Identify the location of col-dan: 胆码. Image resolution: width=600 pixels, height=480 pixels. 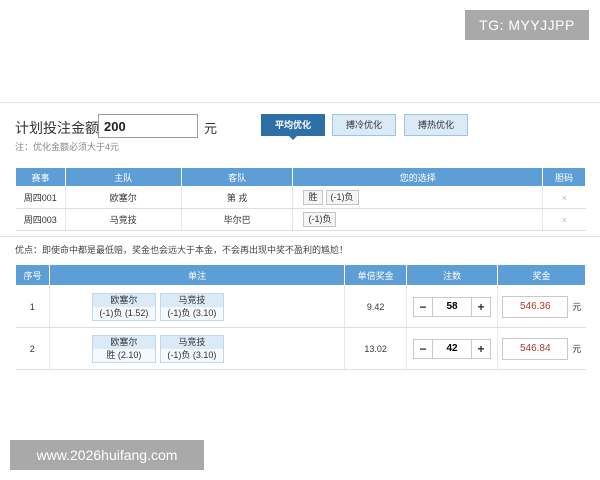
(564, 177).